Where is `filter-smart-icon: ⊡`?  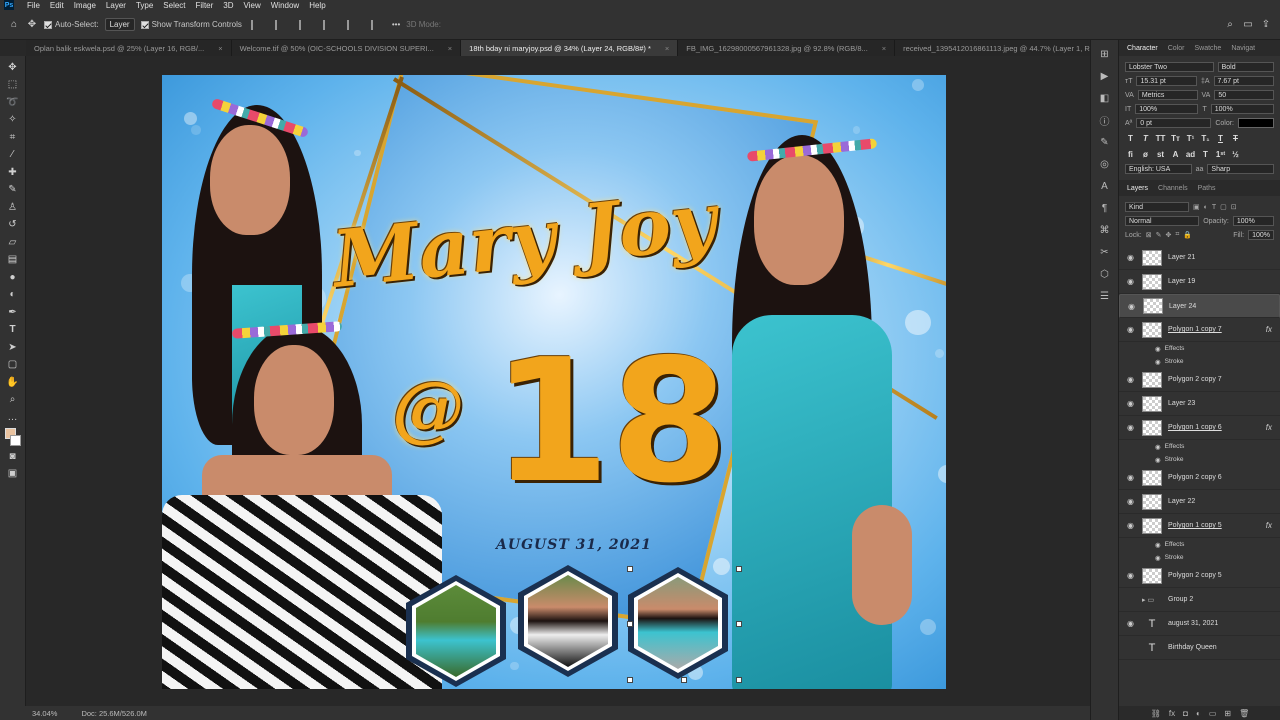 filter-smart-icon: ⊡ is located at coordinates (1234, 207).